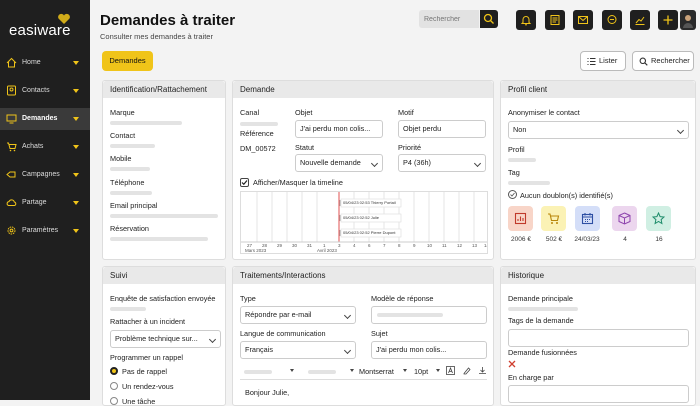 The height and width of the screenshot is (406, 700). I want to click on list-icon, so click(591, 61).